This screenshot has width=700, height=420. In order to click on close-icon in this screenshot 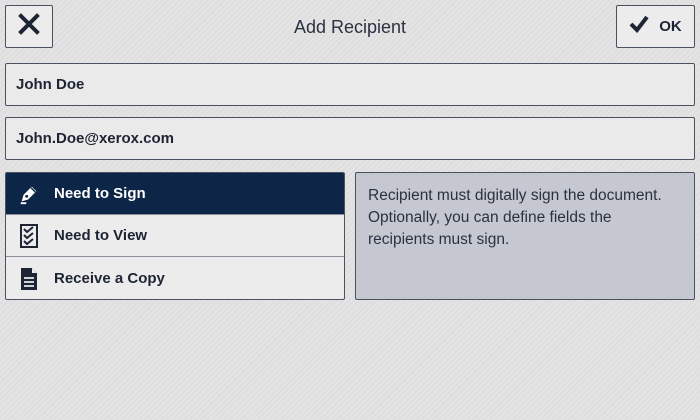, I will do `click(29, 26)`.